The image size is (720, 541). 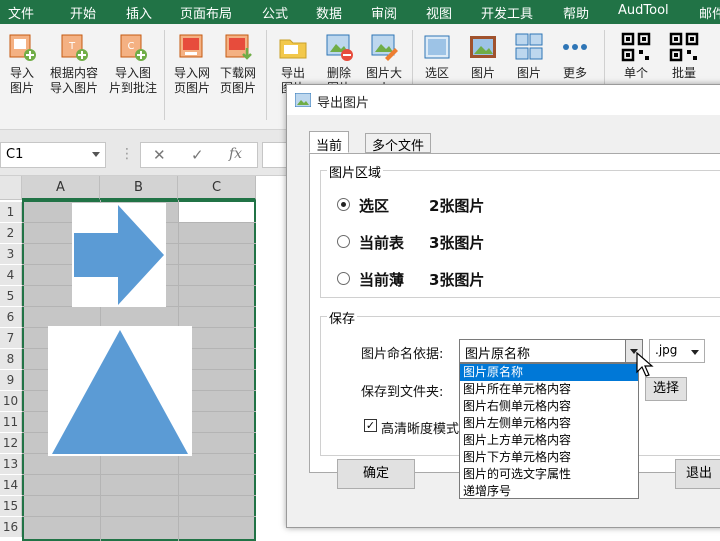 What do you see at coordinates (374, 205) in the screenshot?
I see `radio-selection-label: 选区` at bounding box center [374, 205].